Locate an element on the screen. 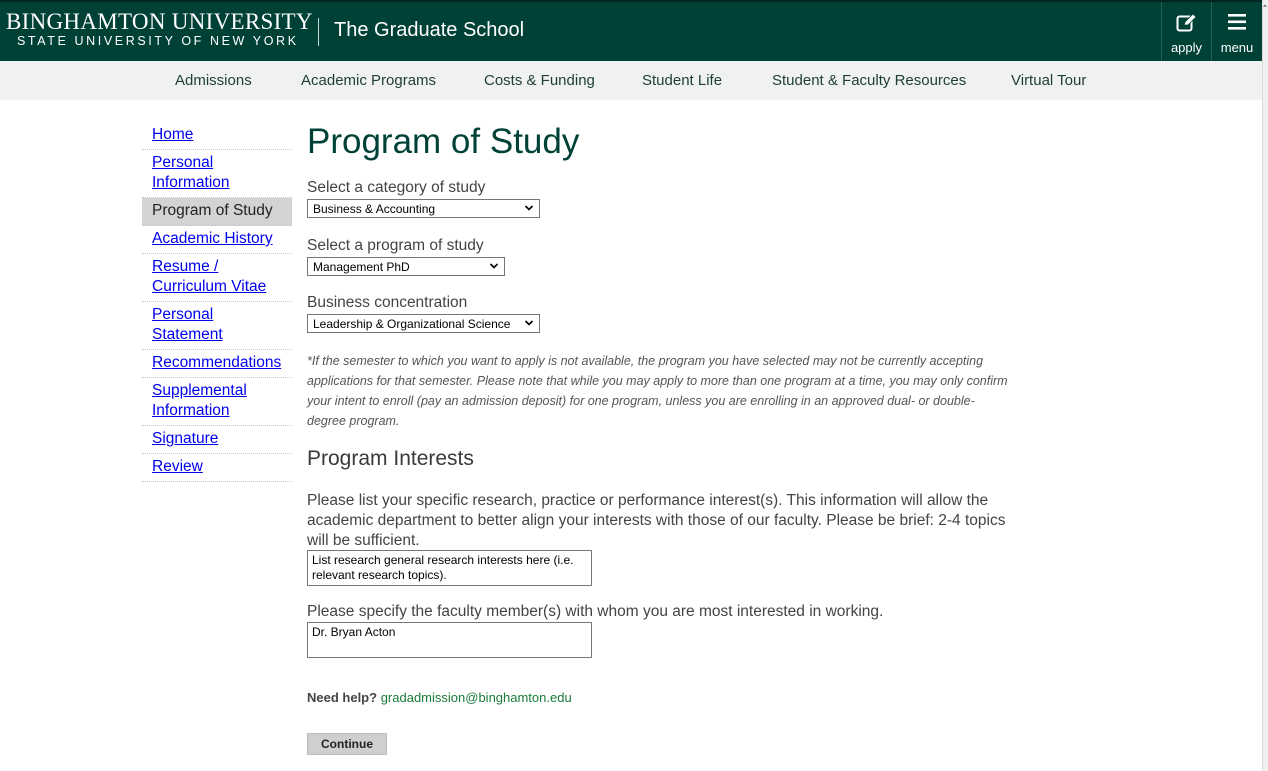 The width and height of the screenshot is (1268, 771). category-select: Business & Accounting is located at coordinates (423, 208).